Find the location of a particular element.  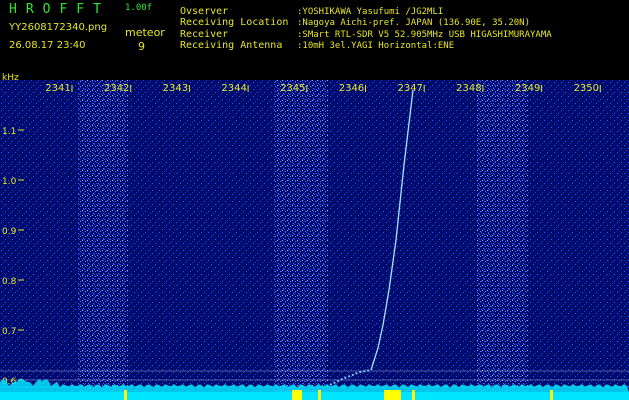

x-tick-label: 2343 is located at coordinates (175, 88).